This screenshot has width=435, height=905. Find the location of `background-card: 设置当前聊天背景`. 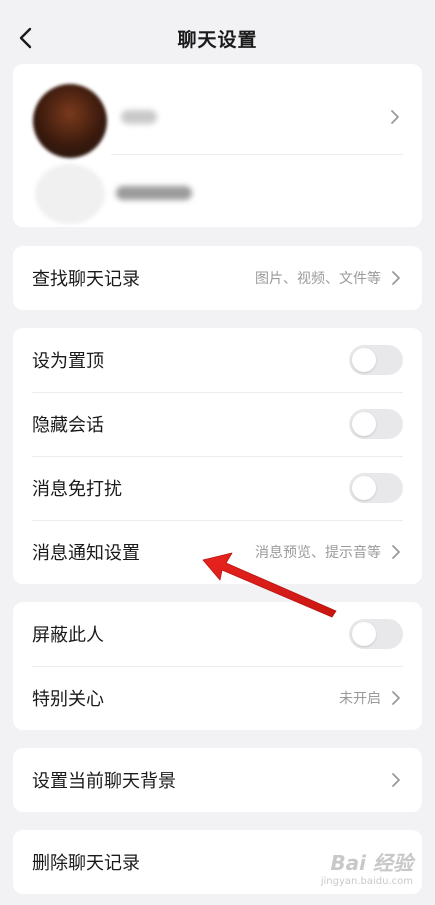

background-card: 设置当前聊天背景 is located at coordinates (217, 780).